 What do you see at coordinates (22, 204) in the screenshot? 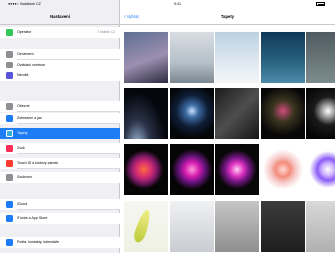
I see `sidebar-item-label: iCloud` at bounding box center [22, 204].